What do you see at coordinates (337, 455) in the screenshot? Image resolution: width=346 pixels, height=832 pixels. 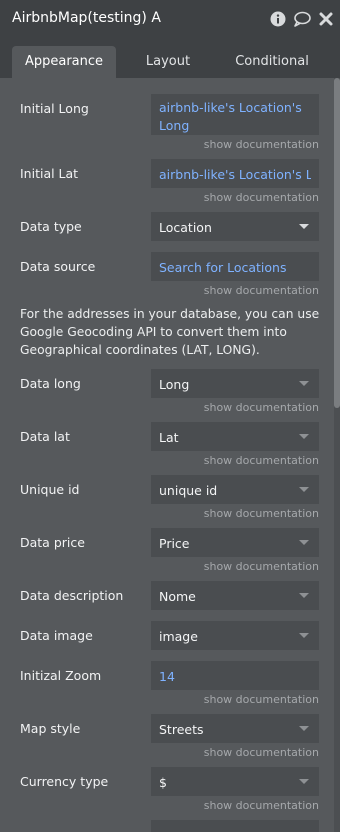 I see `scrollbar` at bounding box center [337, 455].